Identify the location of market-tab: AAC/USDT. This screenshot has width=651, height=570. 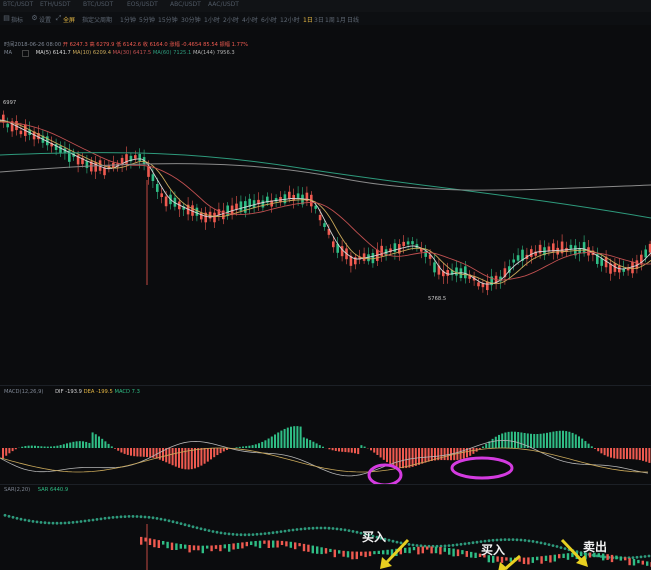
(223, 4).